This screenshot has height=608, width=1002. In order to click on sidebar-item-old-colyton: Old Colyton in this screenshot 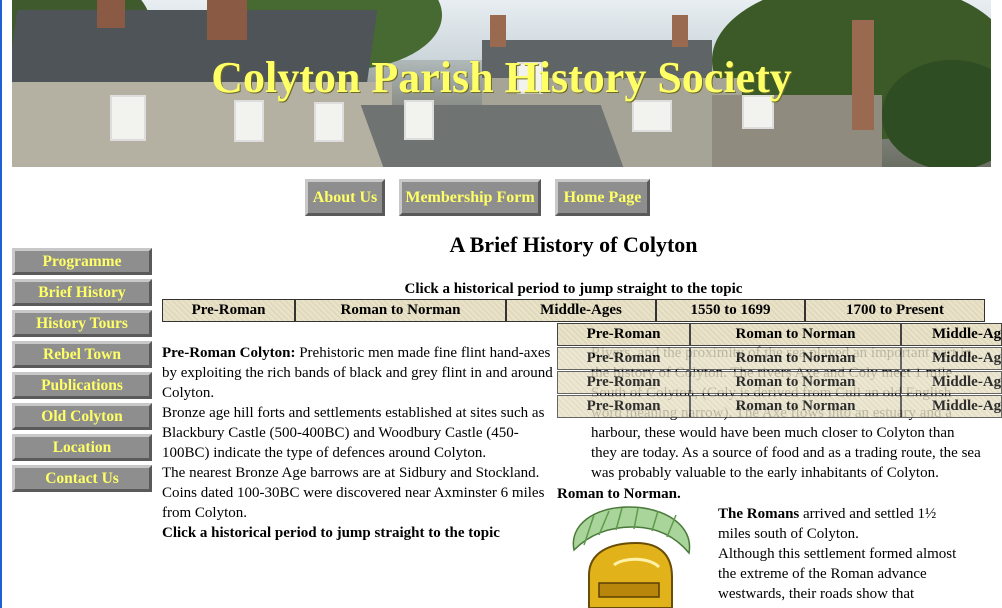, I will do `click(82, 416)`.